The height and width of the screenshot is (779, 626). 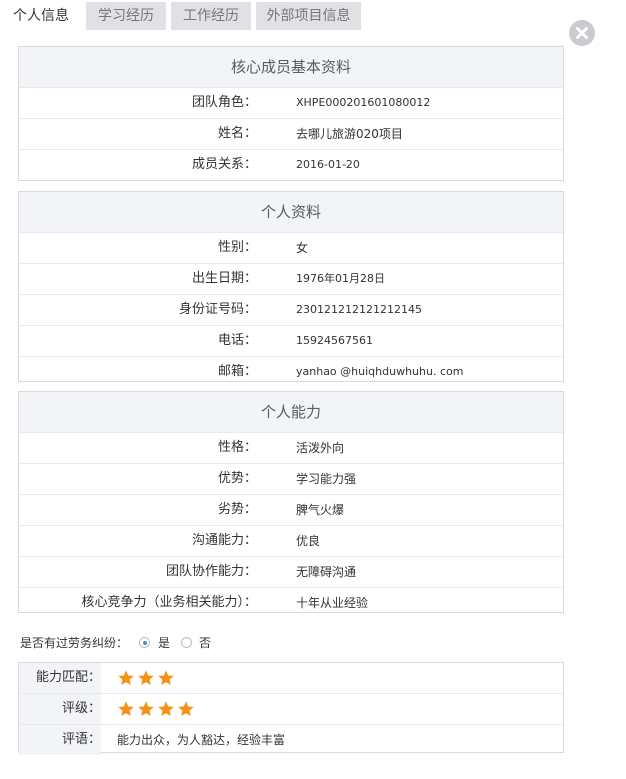 I want to click on field-label: 成员关系：, so click(x=224, y=164).